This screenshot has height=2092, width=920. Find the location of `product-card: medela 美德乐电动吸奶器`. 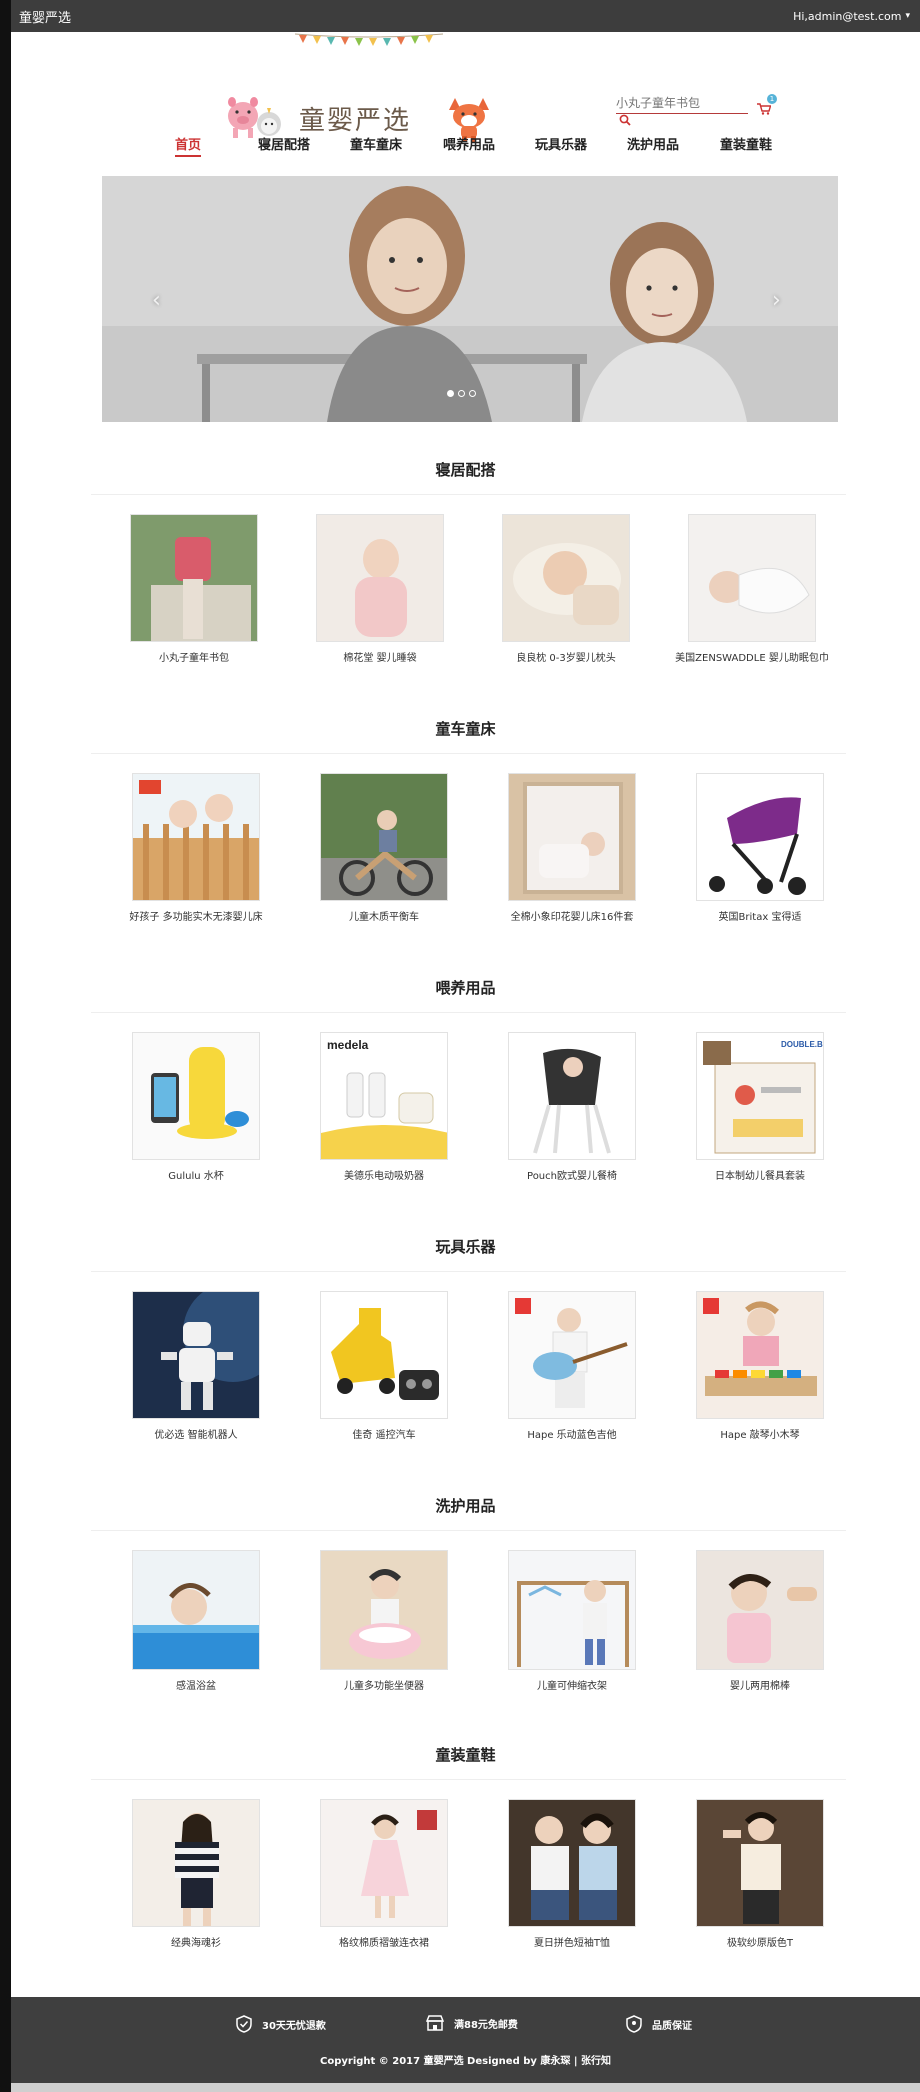

product-card: medela 美德乐电动吸奶器 is located at coordinates (384, 1107).